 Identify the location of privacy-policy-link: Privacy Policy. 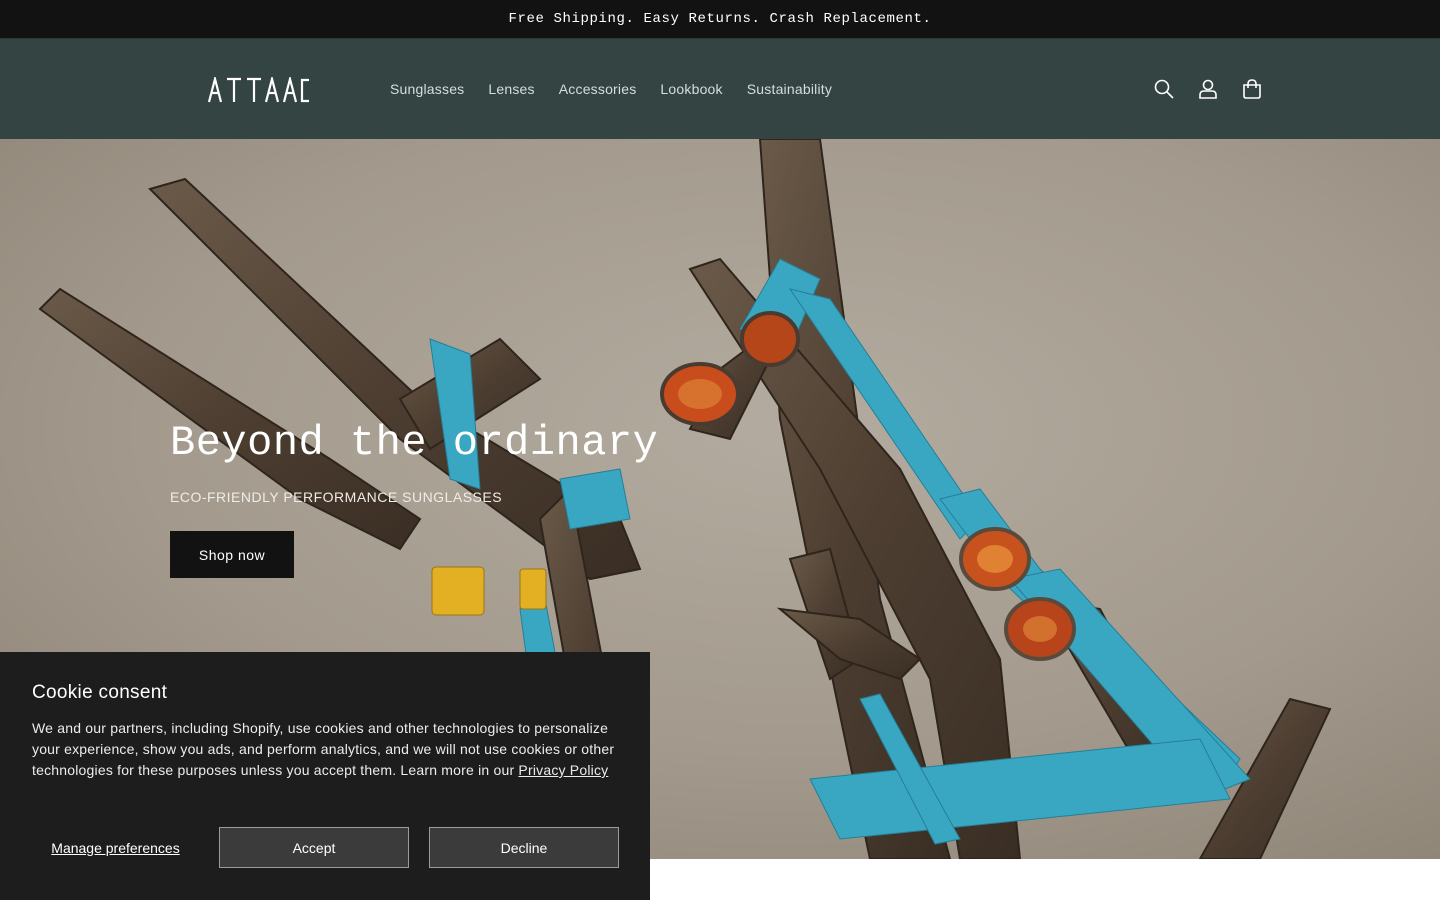
(563, 770).